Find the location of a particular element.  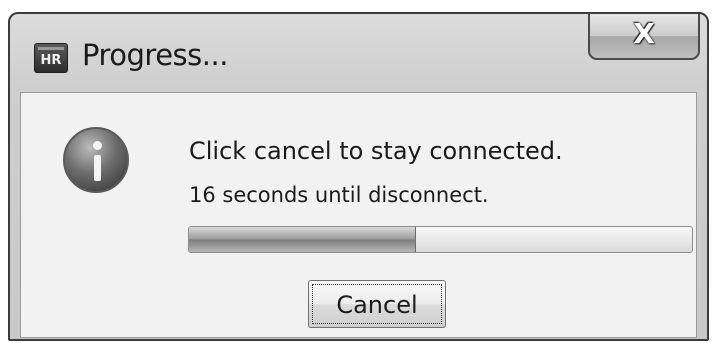

close-button: X is located at coordinates (644, 37).